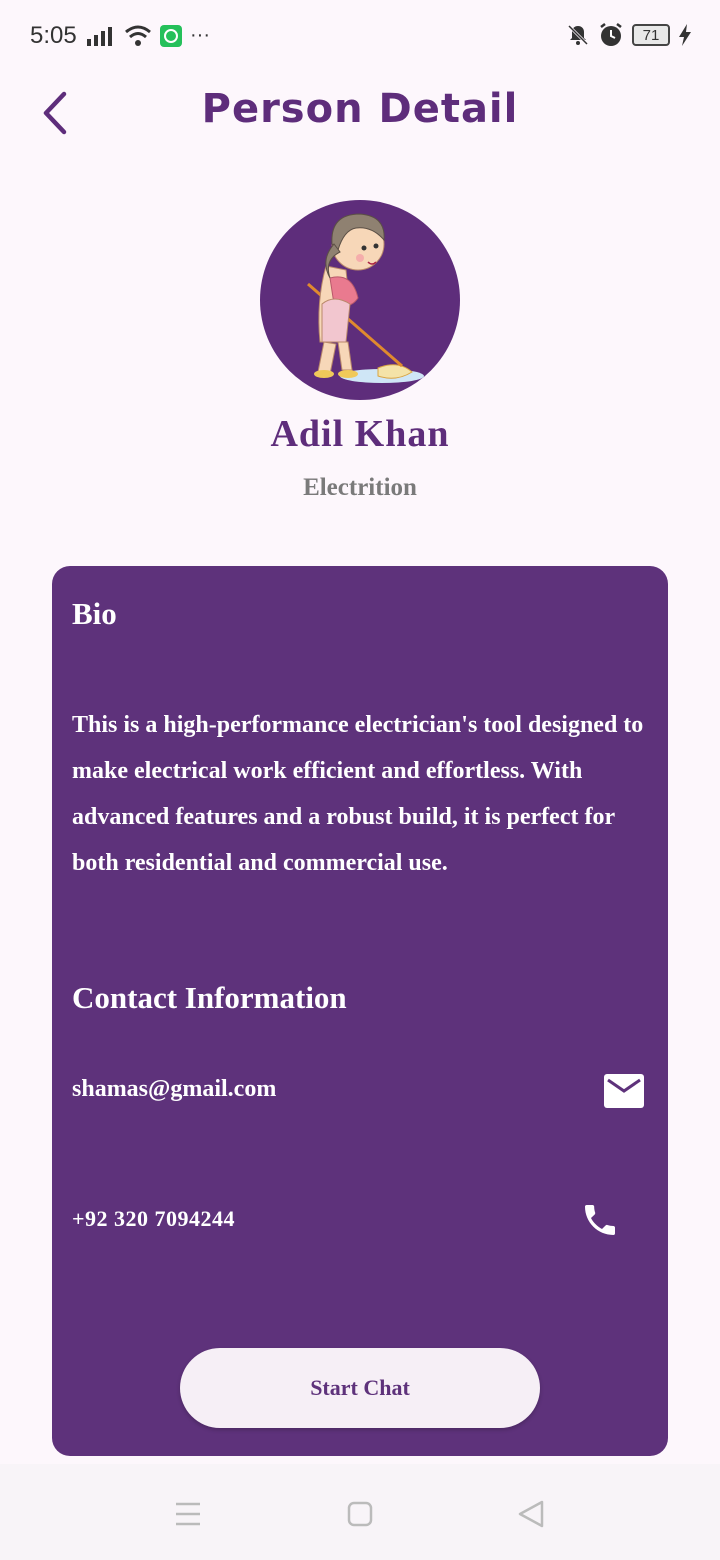 The height and width of the screenshot is (1560, 720). What do you see at coordinates (360, 109) in the screenshot?
I see `page-title: Person Detail` at bounding box center [360, 109].